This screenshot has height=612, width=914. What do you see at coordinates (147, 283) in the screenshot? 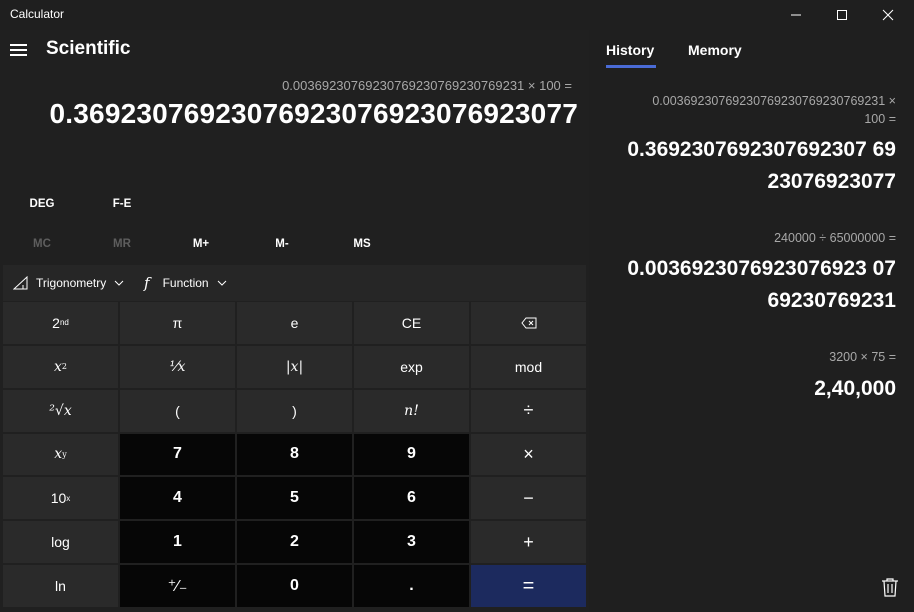
I see `function-icon: f` at bounding box center [147, 283].